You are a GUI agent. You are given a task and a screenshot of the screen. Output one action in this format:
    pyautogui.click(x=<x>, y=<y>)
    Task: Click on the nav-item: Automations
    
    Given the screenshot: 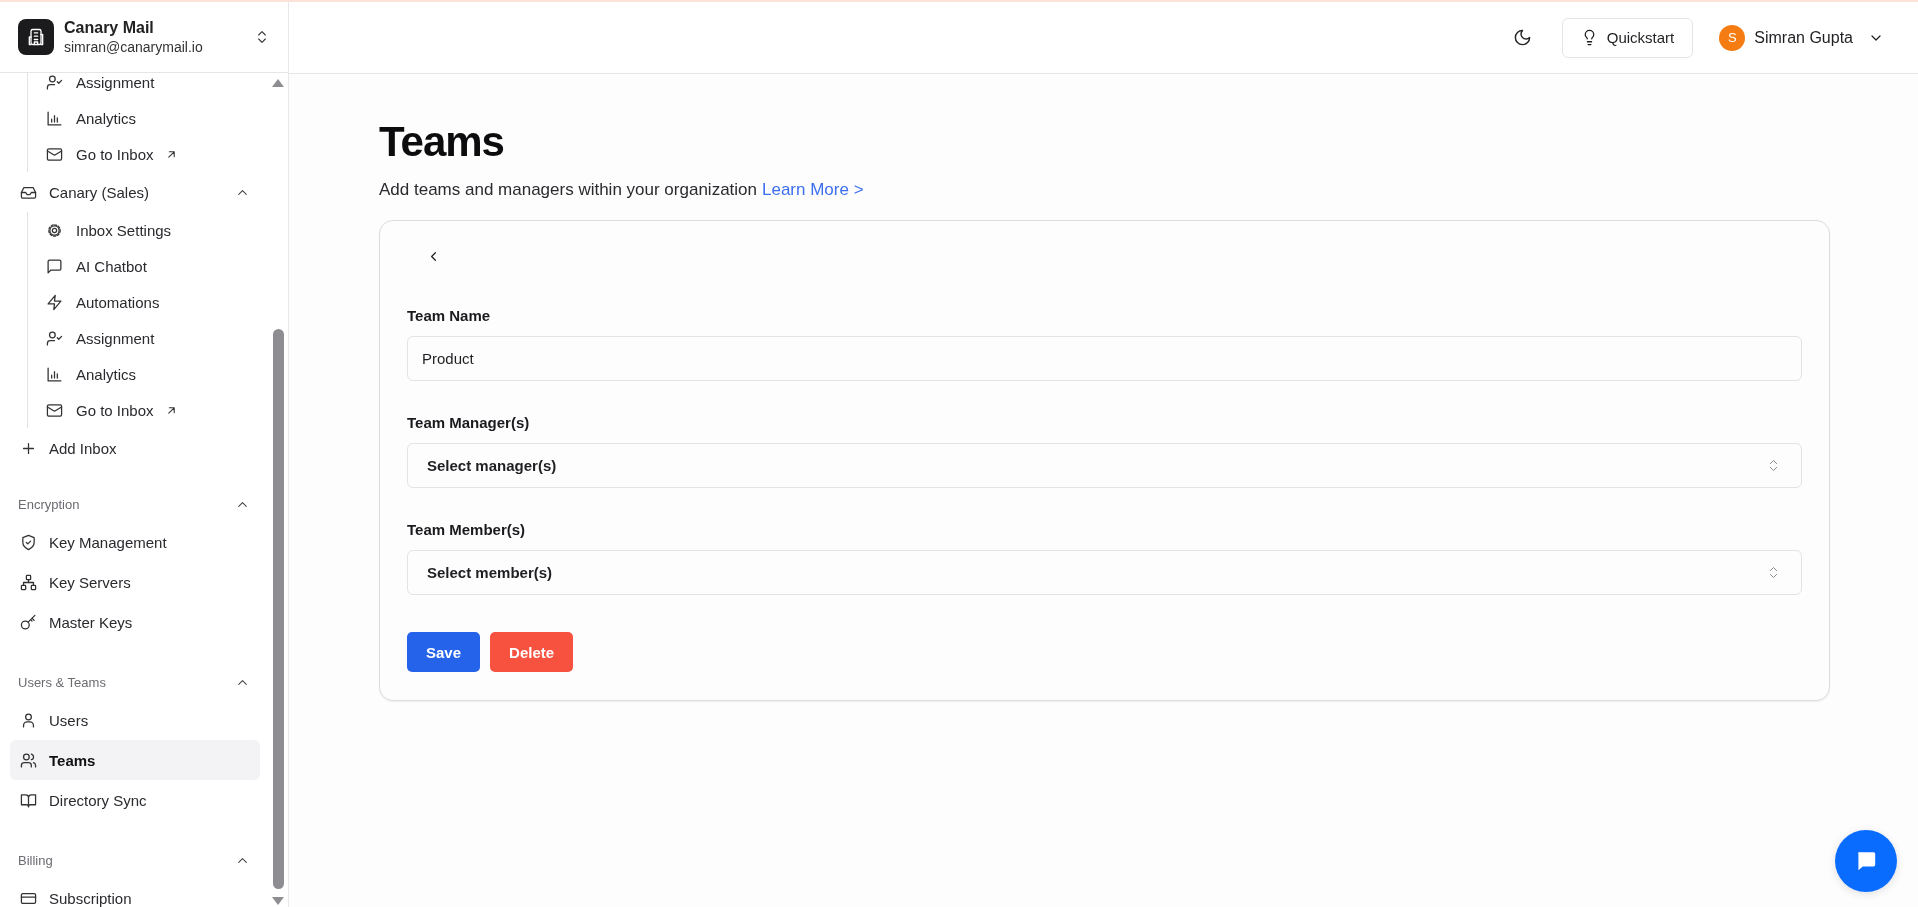 What is the action you would take?
    pyautogui.click(x=144, y=302)
    